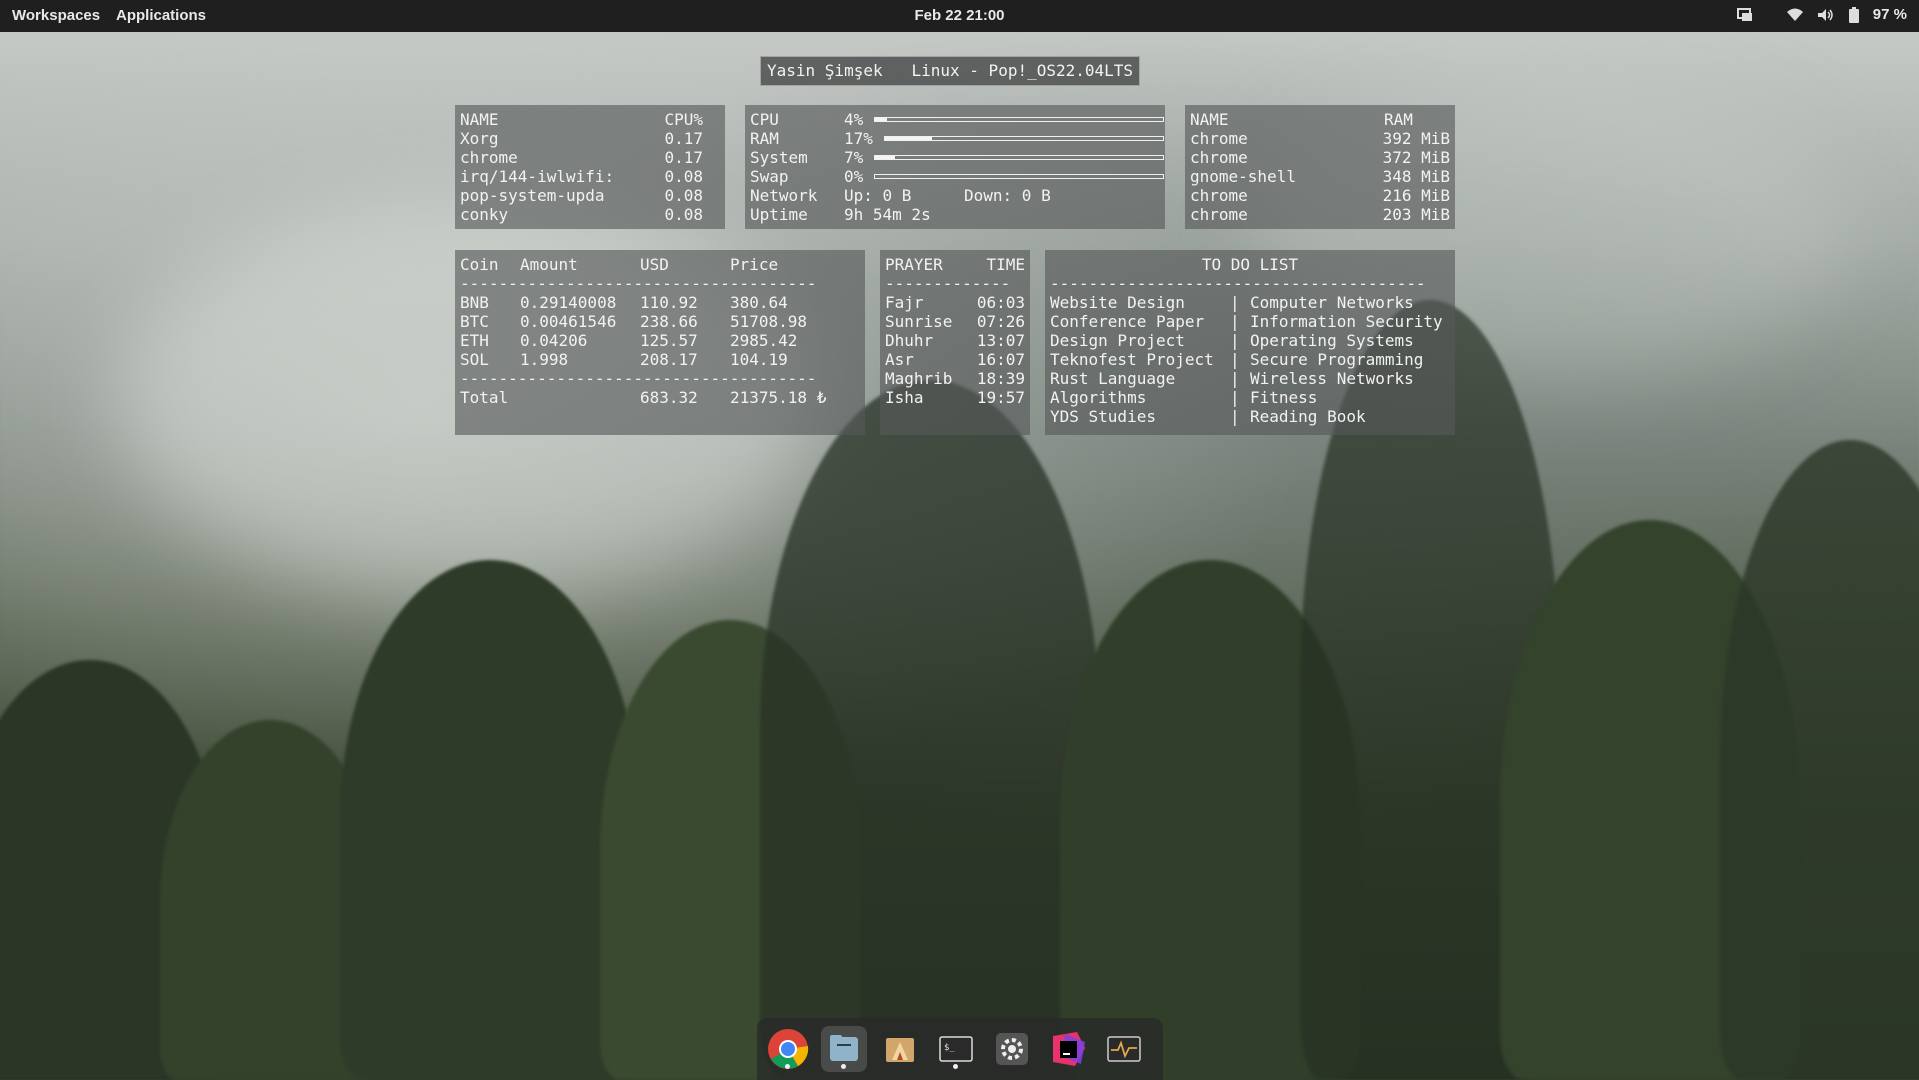 This screenshot has width=1919, height=1080. Describe the element at coordinates (955, 397) in the screenshot. I see `table-row: Isha 19:57` at that location.